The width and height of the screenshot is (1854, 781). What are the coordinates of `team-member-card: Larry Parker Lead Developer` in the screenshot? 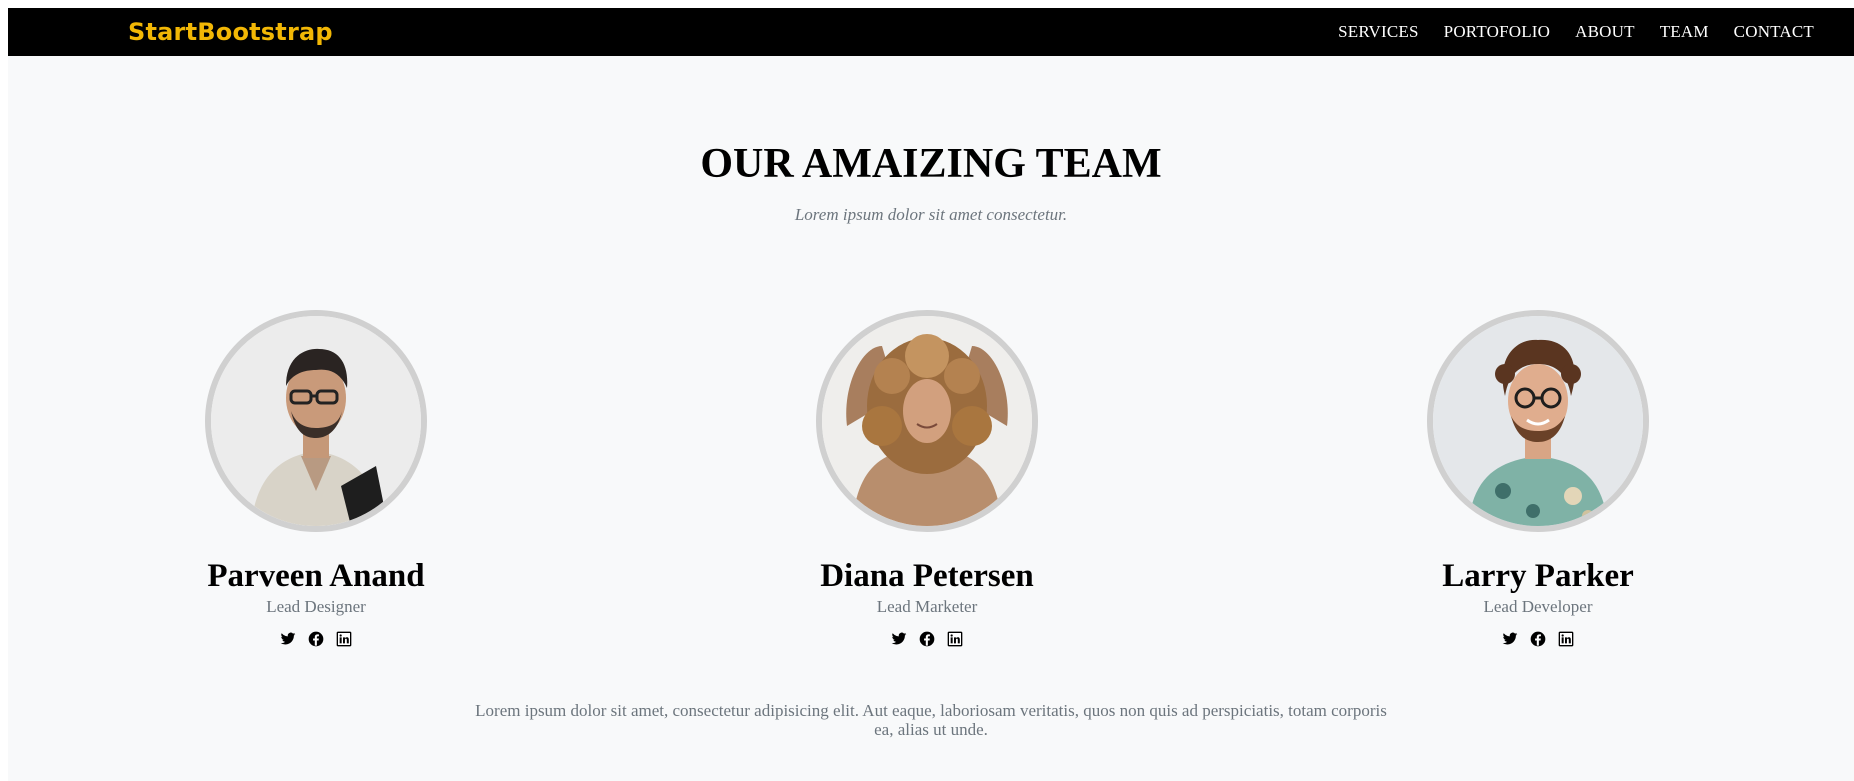 It's located at (1538, 478).